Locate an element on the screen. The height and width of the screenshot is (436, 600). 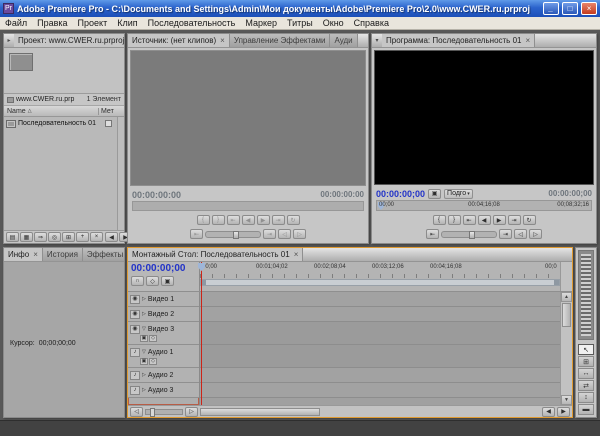
program-jog-right-button: ⇥ is located at coordinates (505, 234).